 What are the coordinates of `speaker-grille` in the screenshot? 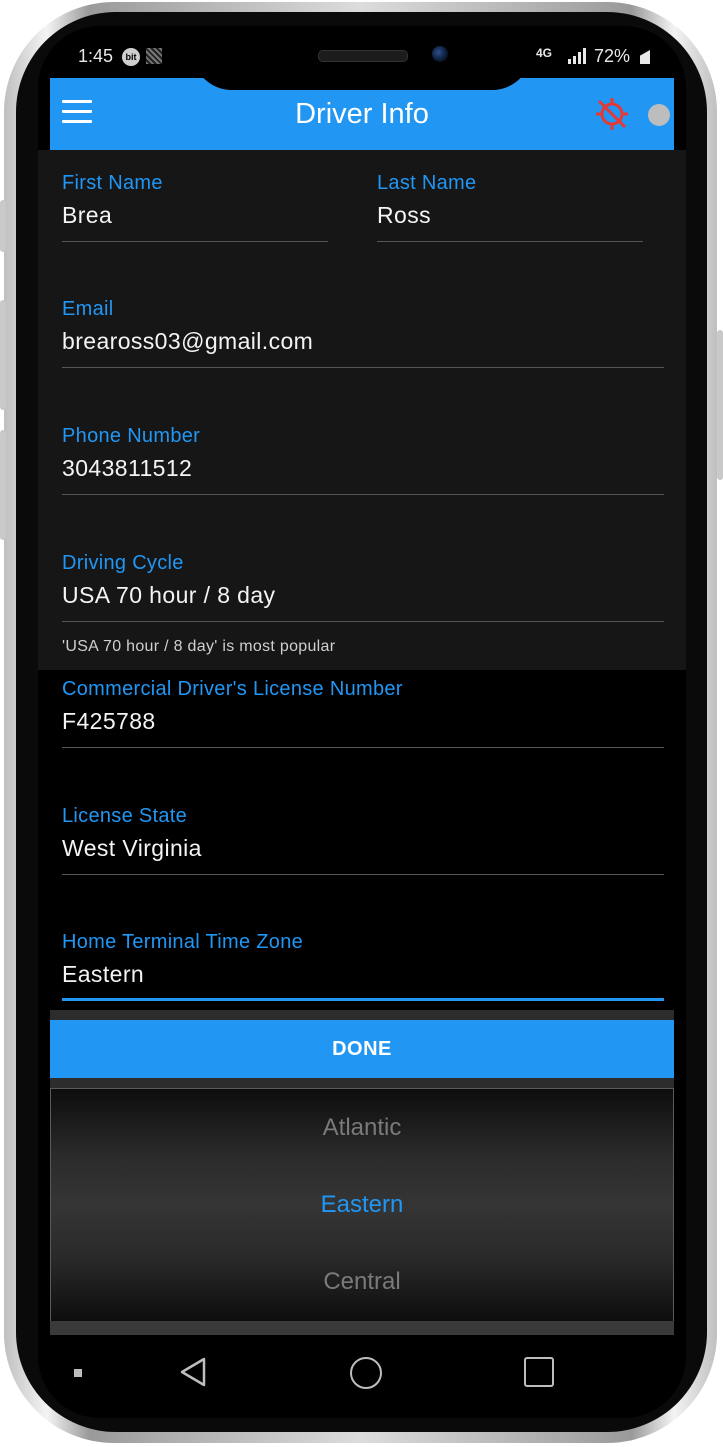 It's located at (363, 56).